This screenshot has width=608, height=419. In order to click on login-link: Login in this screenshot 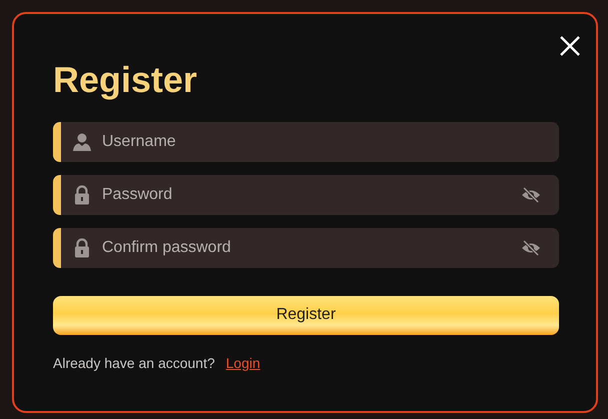, I will do `click(243, 362)`.